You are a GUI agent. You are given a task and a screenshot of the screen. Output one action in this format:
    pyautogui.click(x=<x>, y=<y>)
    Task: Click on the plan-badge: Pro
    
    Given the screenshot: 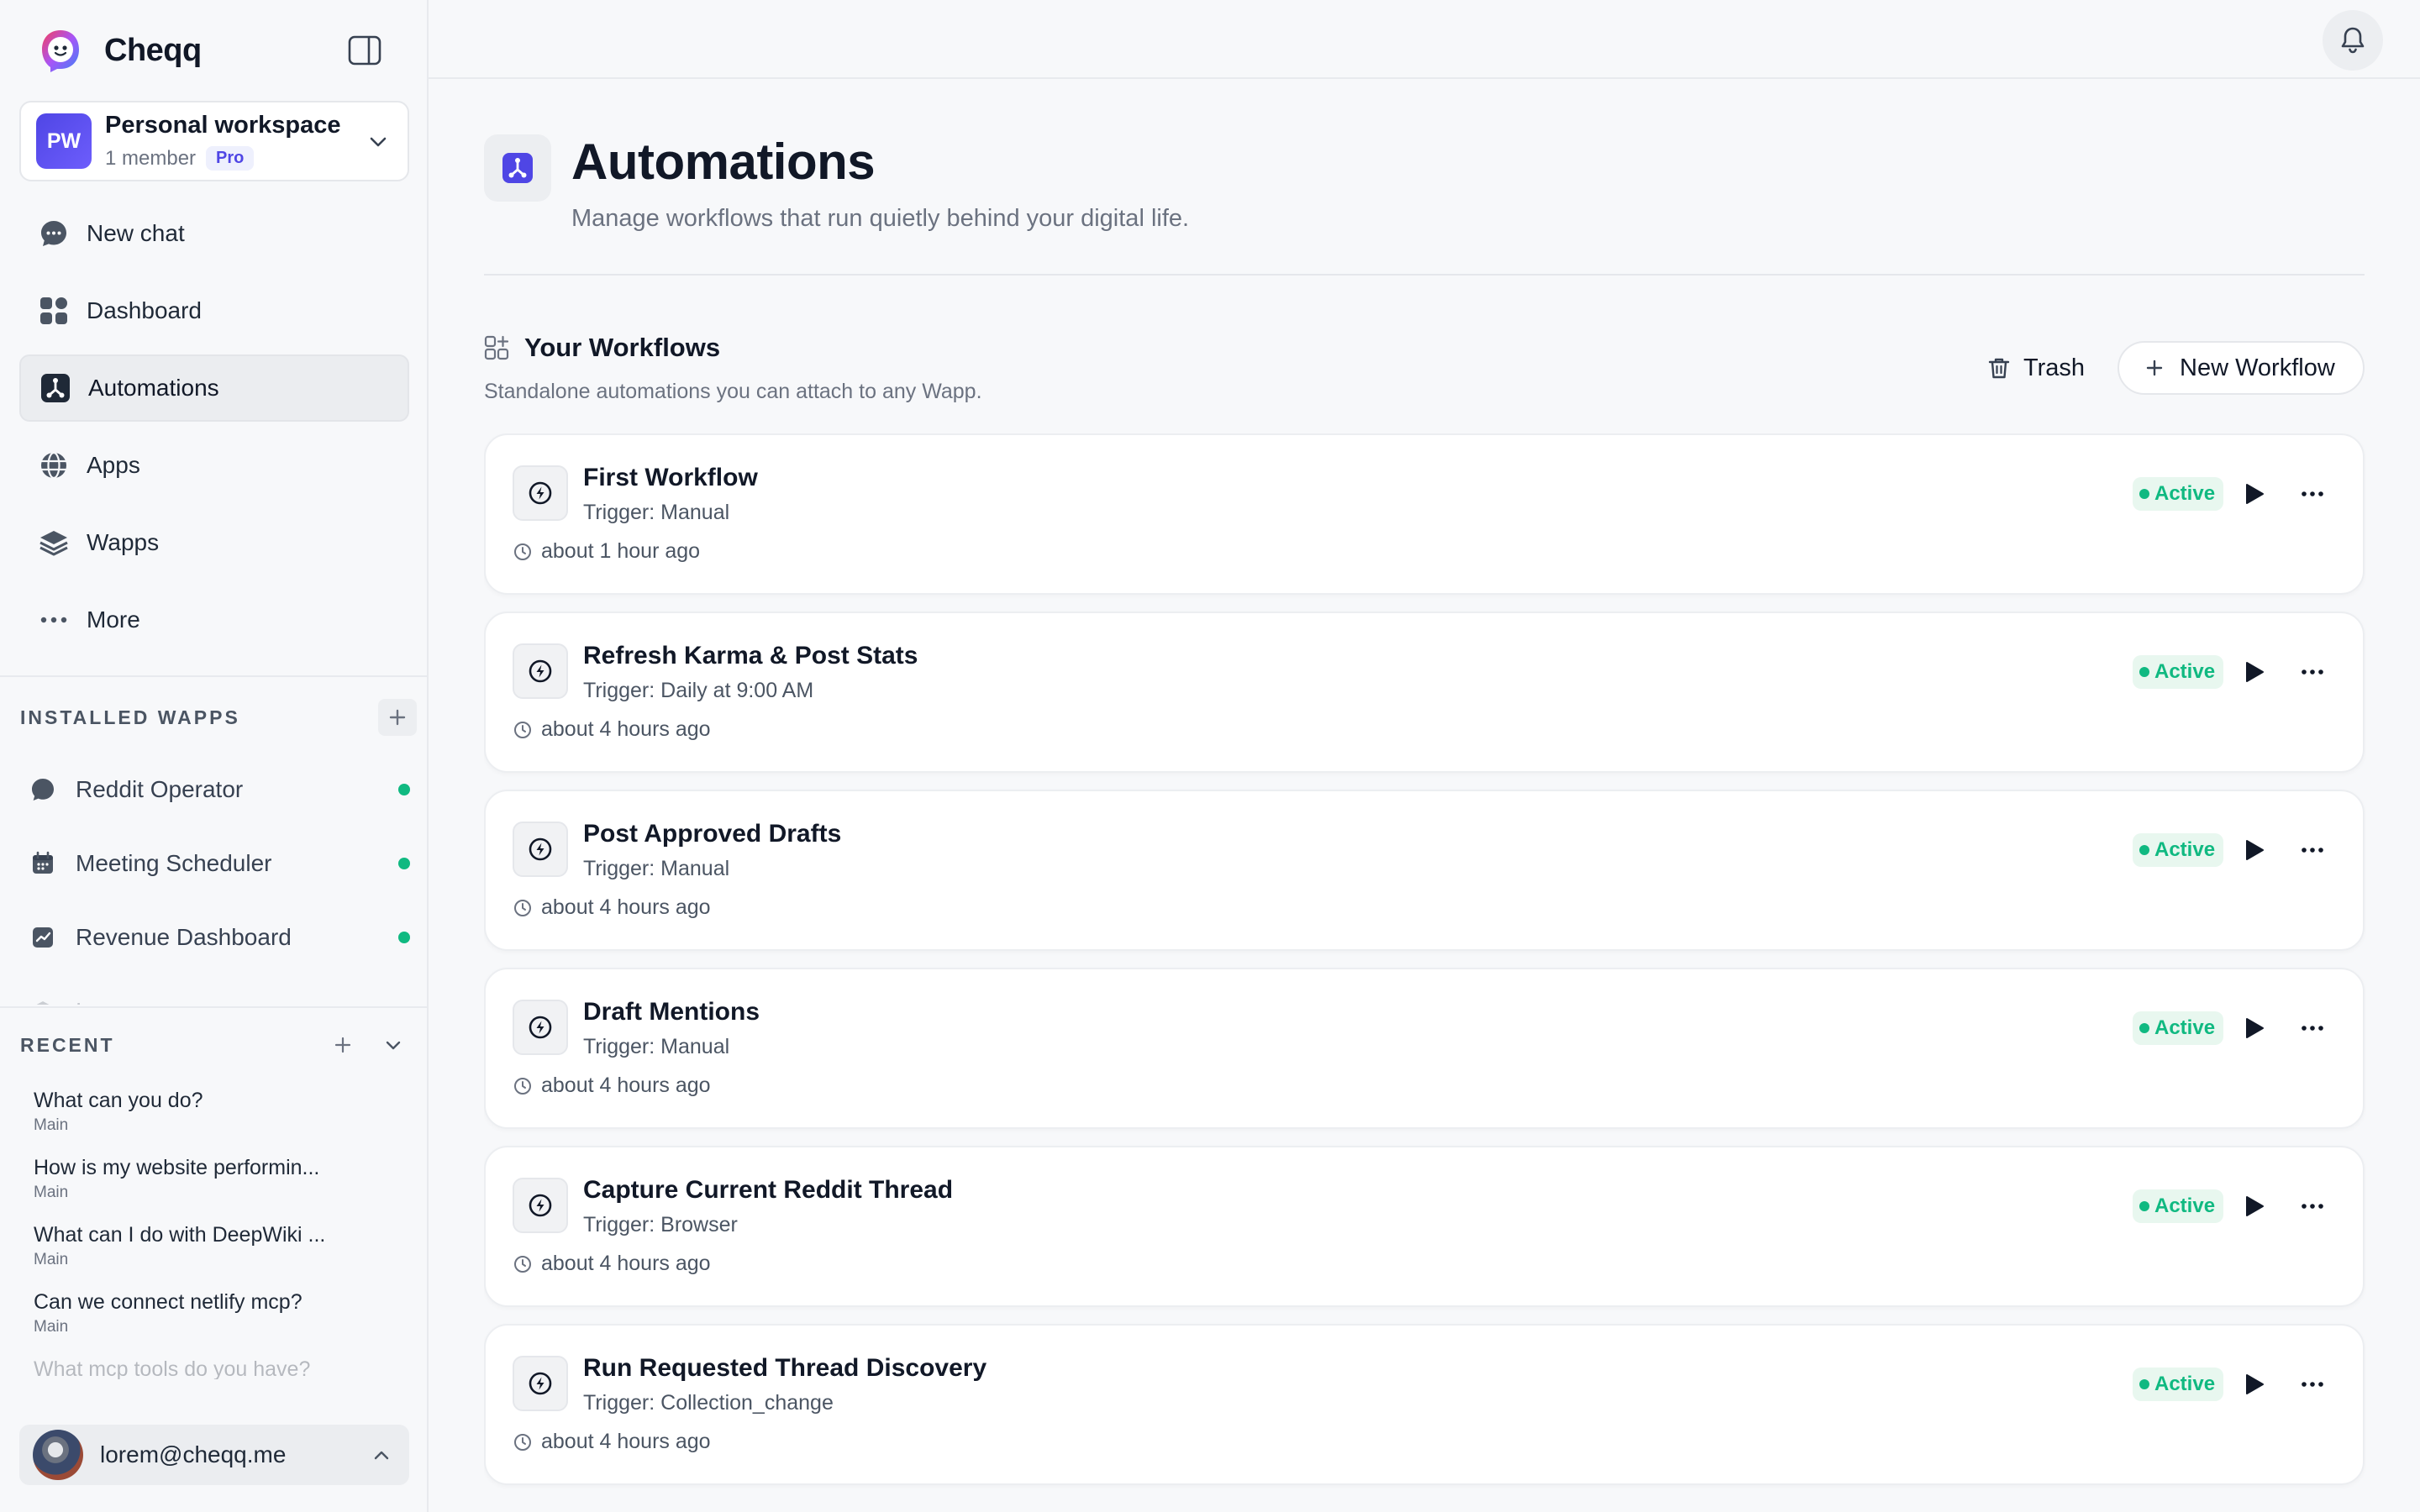 What is the action you would take?
    pyautogui.click(x=231, y=158)
    